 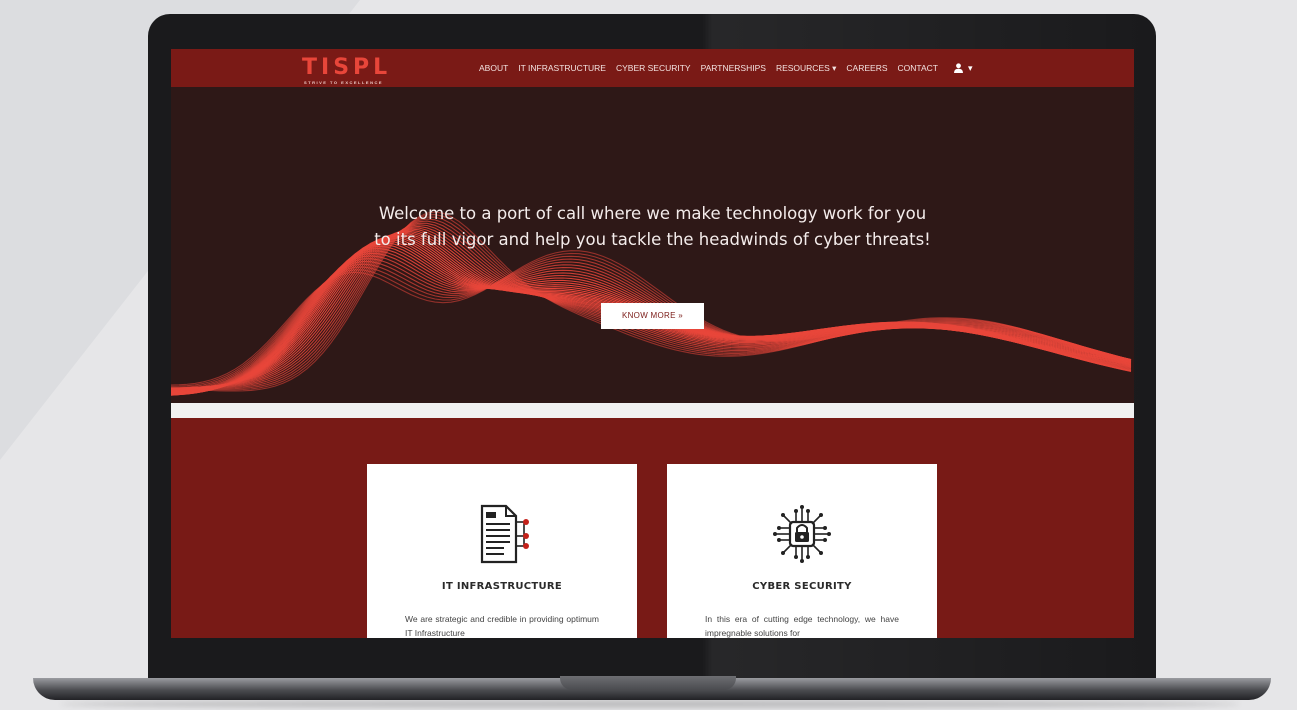 I want to click on nav-item-about: ABOUT, so click(x=493, y=68).